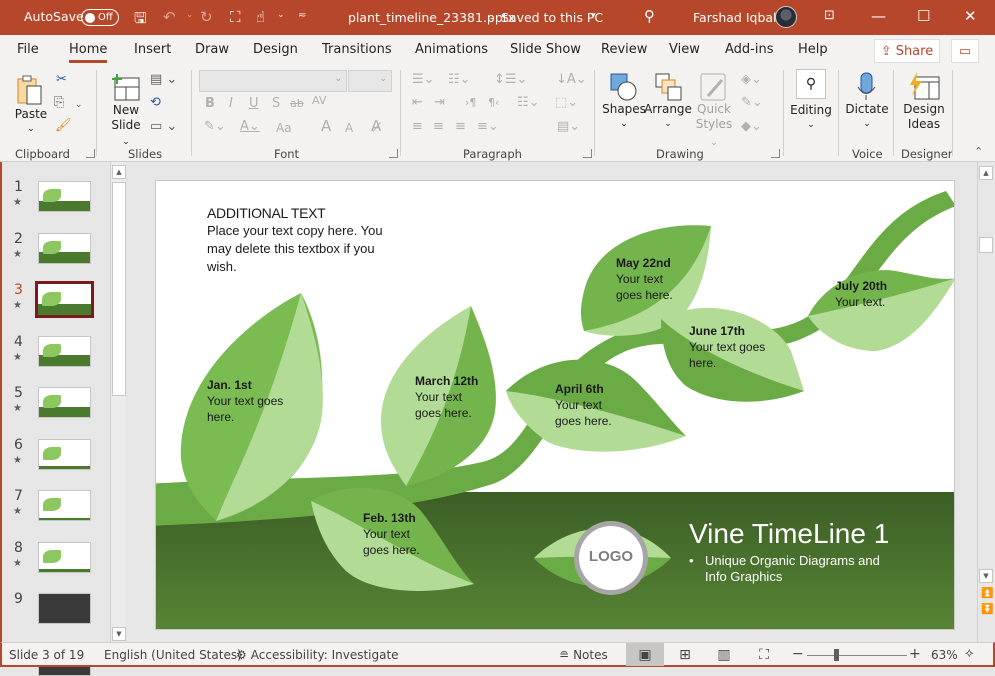  I want to click on dictate-button: Dictate ⌄, so click(867, 102).